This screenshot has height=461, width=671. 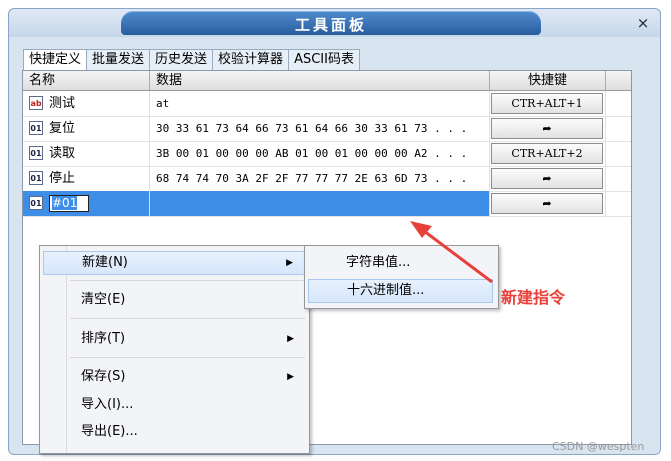 What do you see at coordinates (598, 446) in the screenshot?
I see `watermark: CSDN @wespten` at bounding box center [598, 446].